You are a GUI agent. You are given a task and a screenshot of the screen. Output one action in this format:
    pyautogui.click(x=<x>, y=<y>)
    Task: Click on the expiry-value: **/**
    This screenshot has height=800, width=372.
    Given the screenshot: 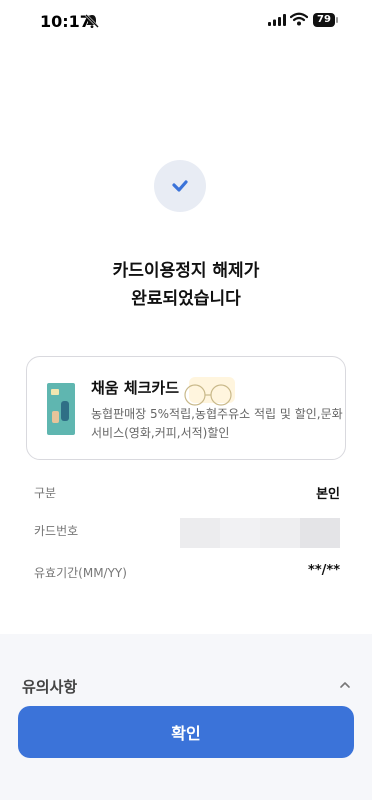 What is the action you would take?
    pyautogui.click(x=324, y=570)
    